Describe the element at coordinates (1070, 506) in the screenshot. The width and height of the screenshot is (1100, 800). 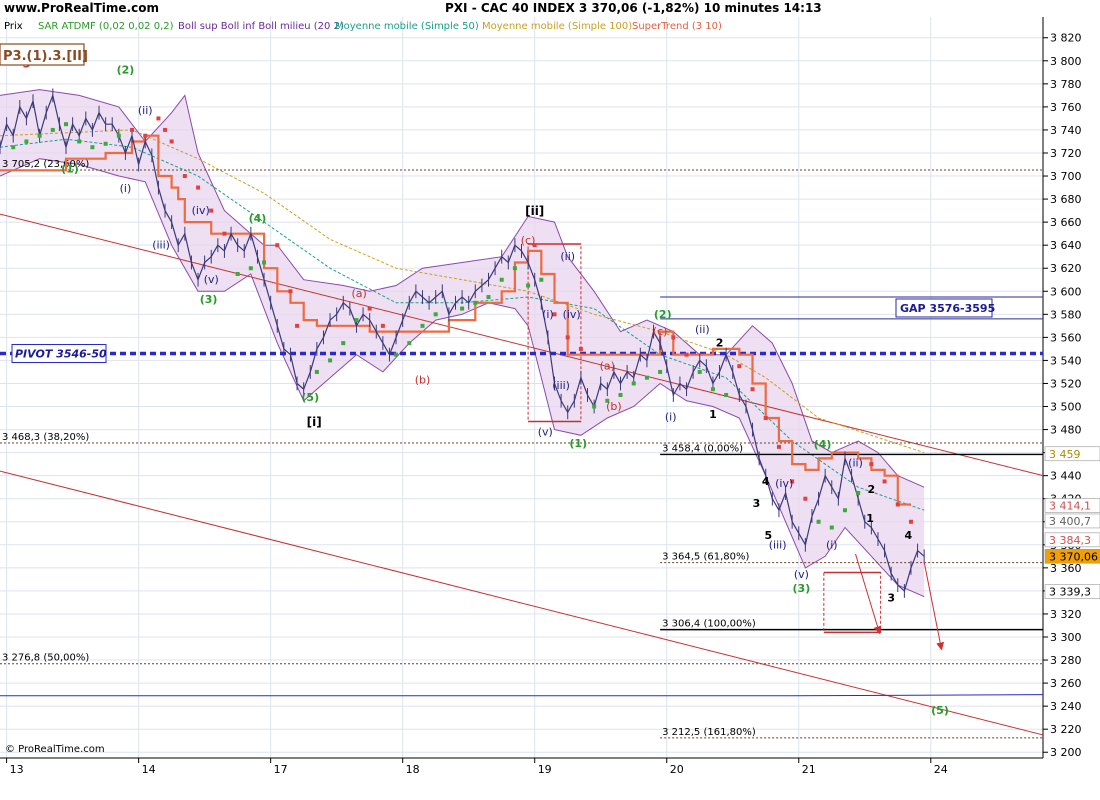
I see `price-tag-label: 3 414,1` at that location.